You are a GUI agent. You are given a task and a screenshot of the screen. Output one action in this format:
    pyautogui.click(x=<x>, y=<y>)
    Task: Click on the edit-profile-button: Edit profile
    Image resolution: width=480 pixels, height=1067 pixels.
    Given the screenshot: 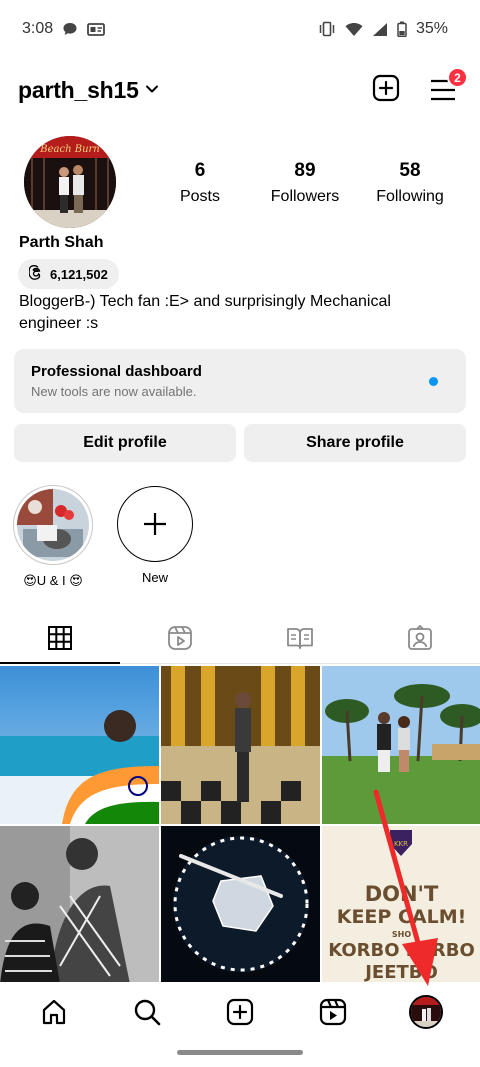 What is the action you would take?
    pyautogui.click(x=125, y=443)
    